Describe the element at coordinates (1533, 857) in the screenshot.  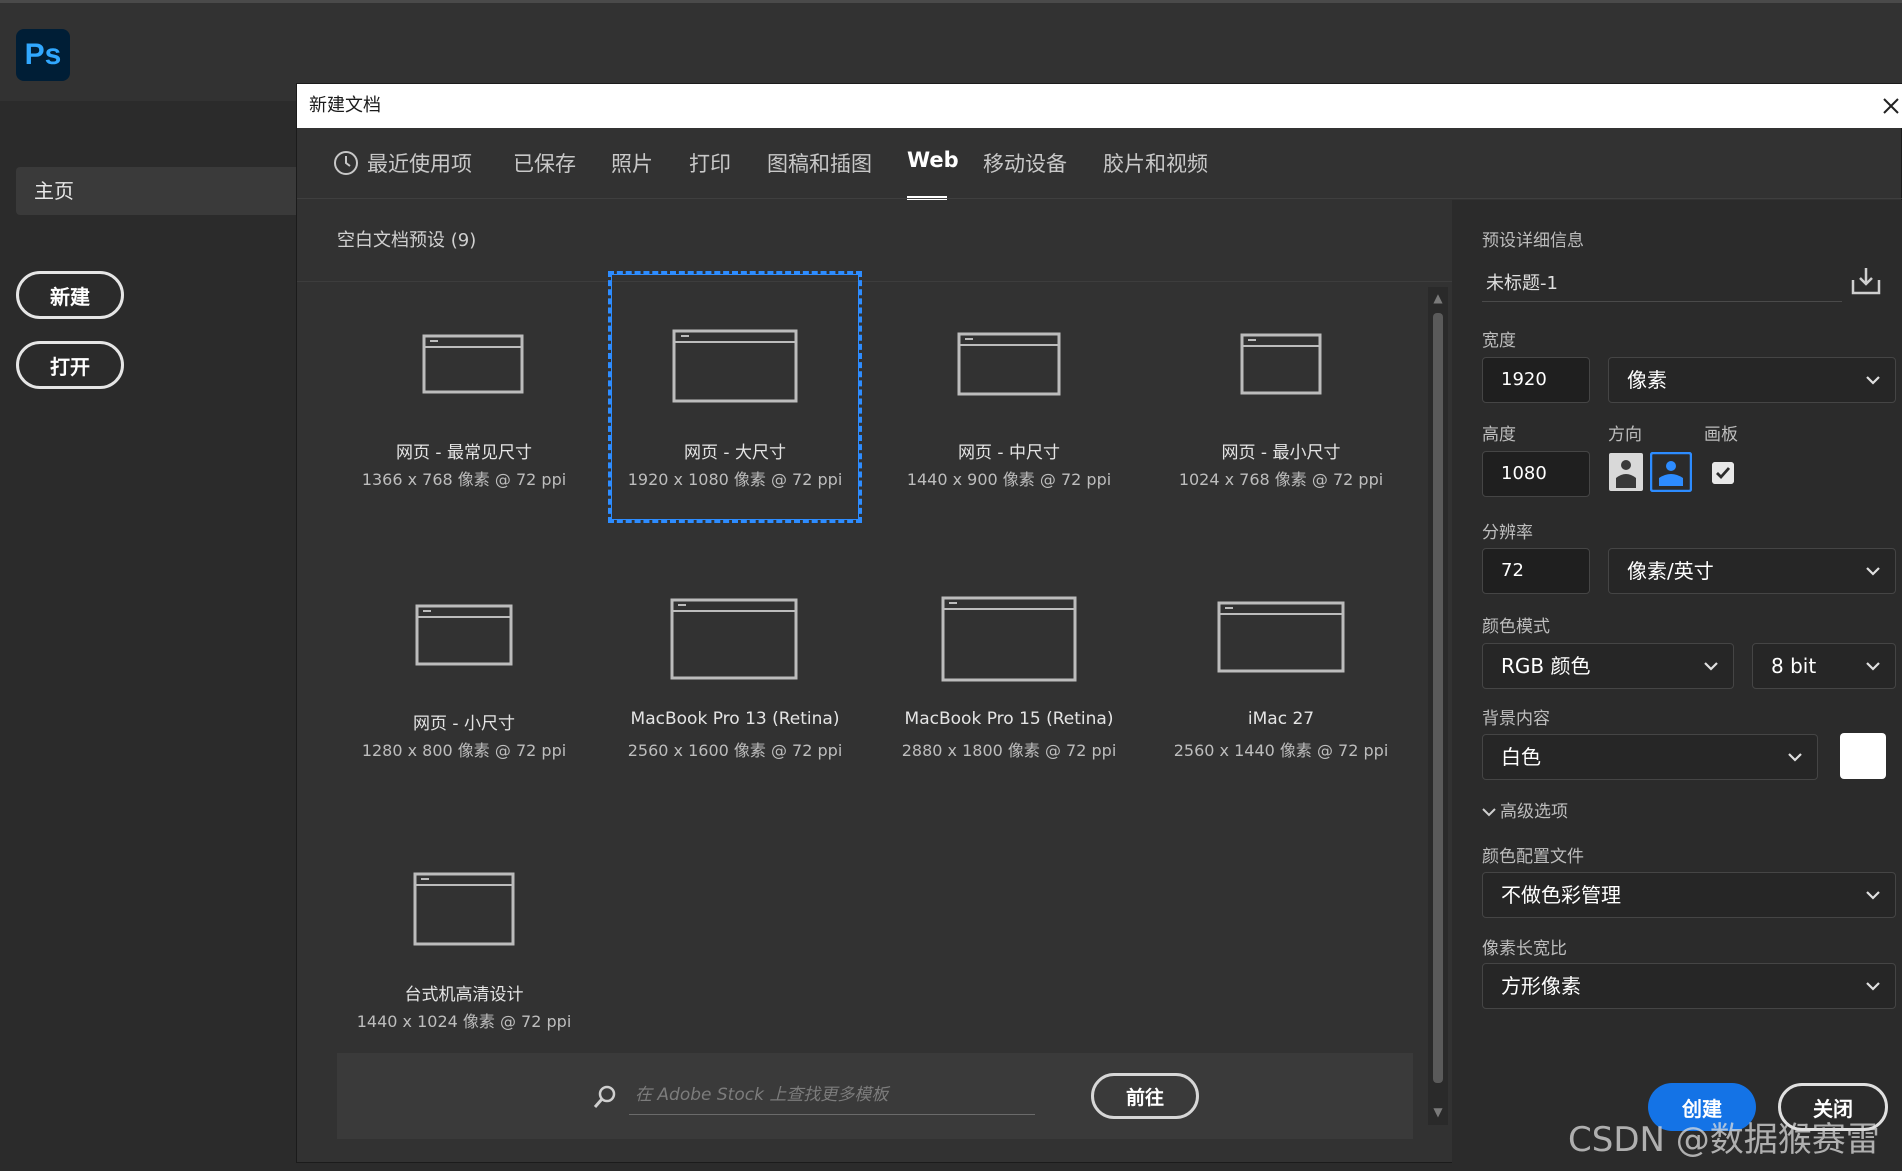
I see `color-profile-label: 颜色配置文件` at that location.